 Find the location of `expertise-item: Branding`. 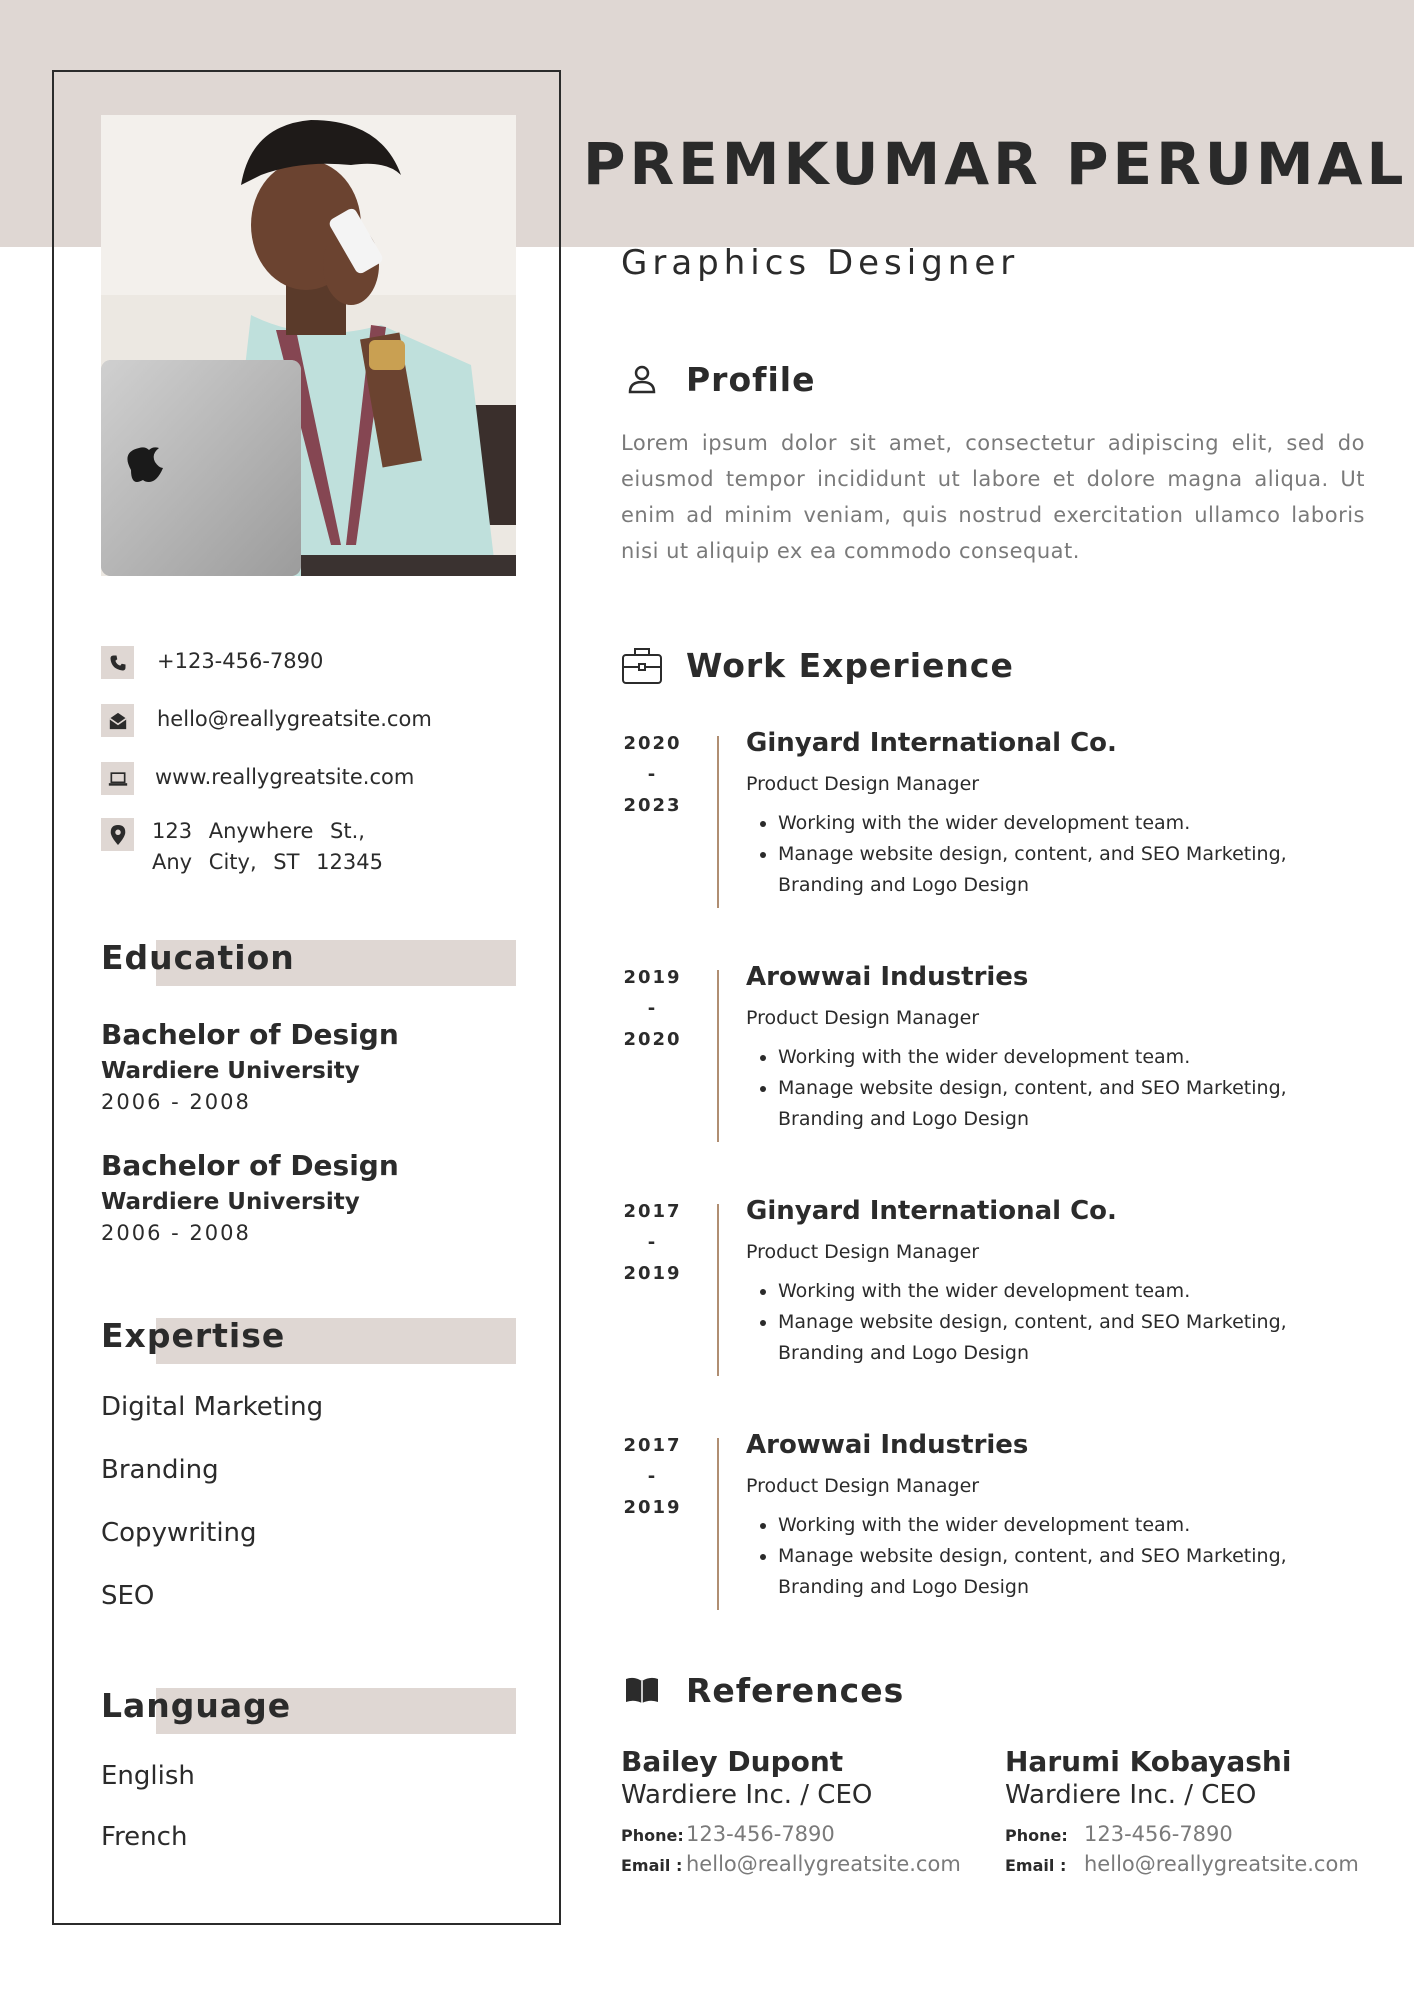

expertise-item: Branding is located at coordinates (160, 1470).